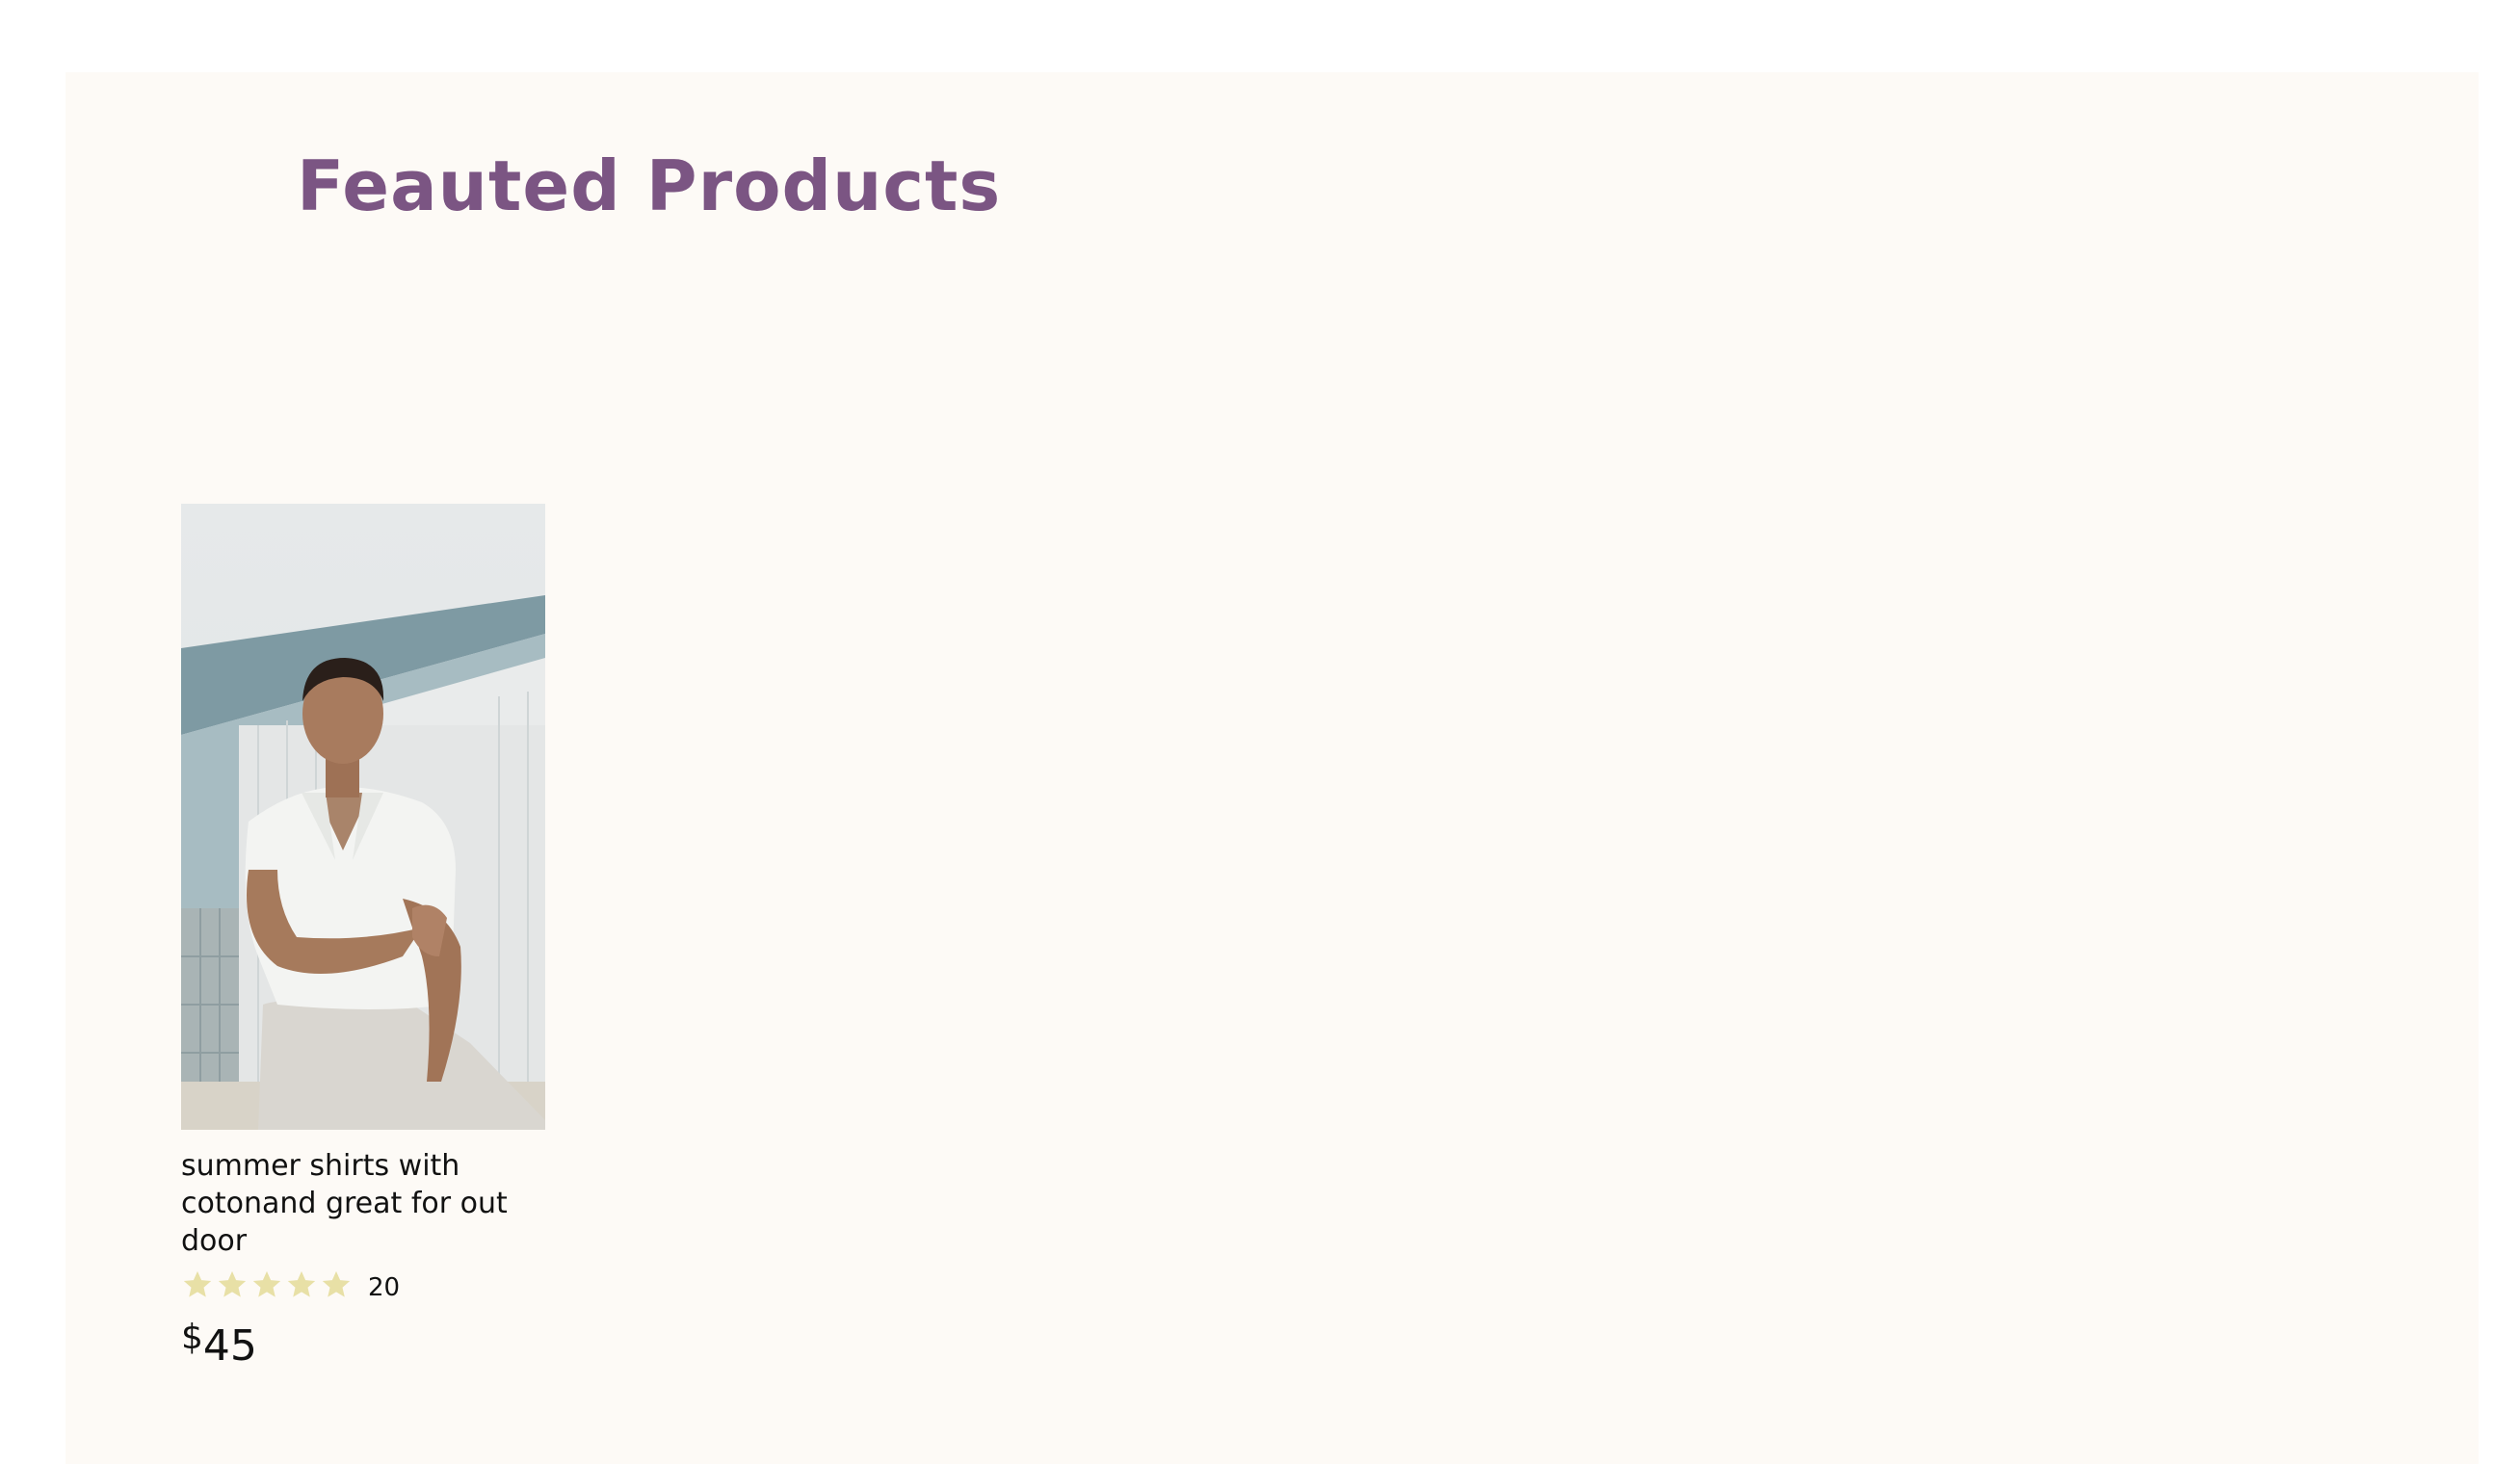  I want to click on price-amount: 45, so click(230, 1346).